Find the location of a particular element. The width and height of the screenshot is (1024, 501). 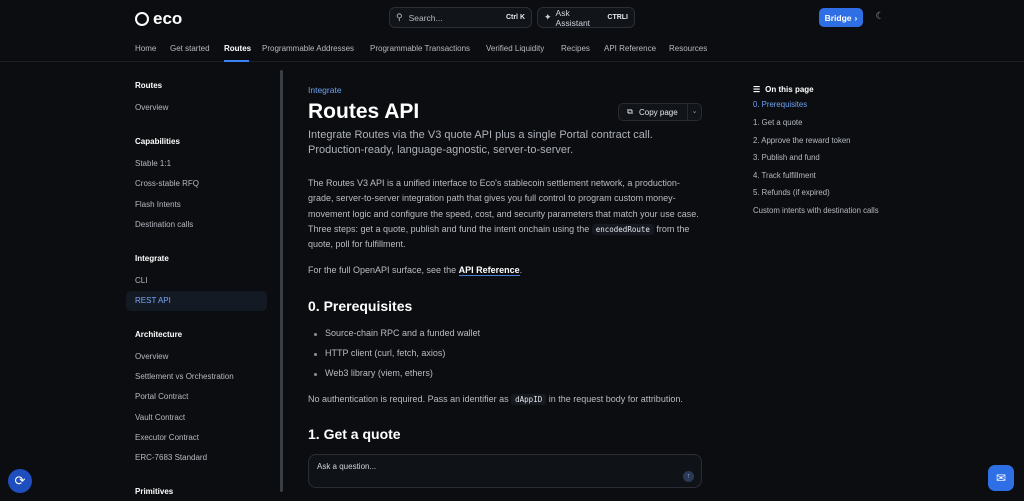

sidebar-item-cross-stable-rfq: Cross-stable RFQ is located at coordinates (167, 183).